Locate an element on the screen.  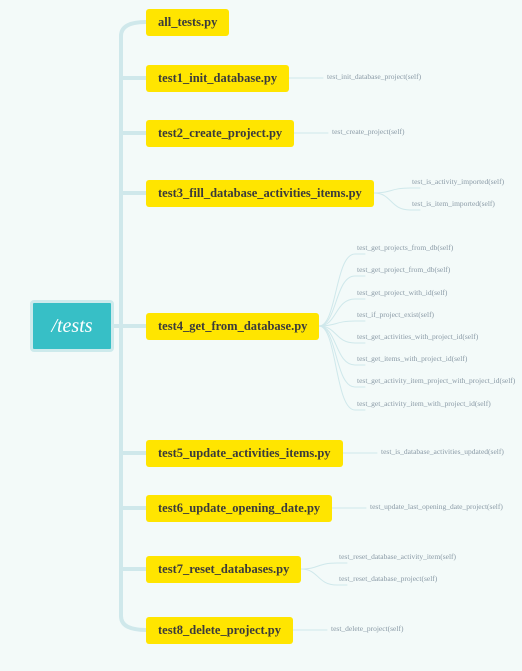
file-node: test8_delete_project.py is located at coordinates (219, 630).